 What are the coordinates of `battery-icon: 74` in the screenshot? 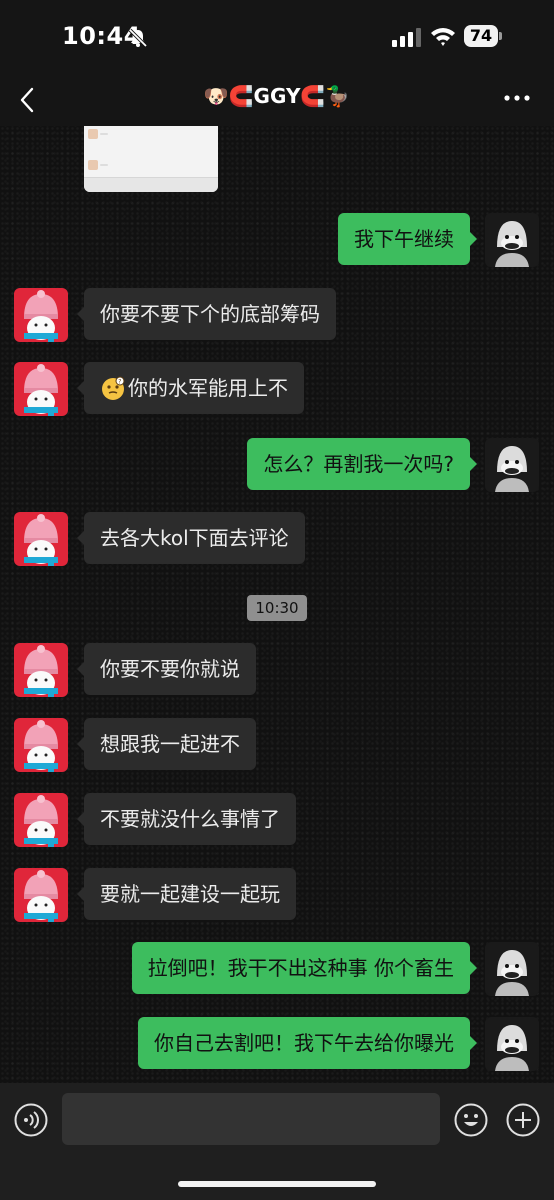 It's located at (483, 36).